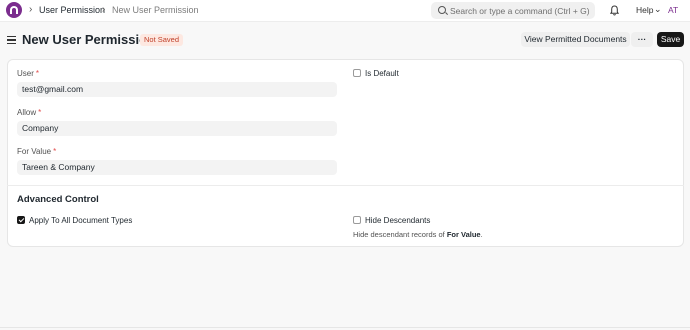 The height and width of the screenshot is (330, 690). Describe the element at coordinates (28, 73) in the screenshot. I see `user-label: User *` at that location.